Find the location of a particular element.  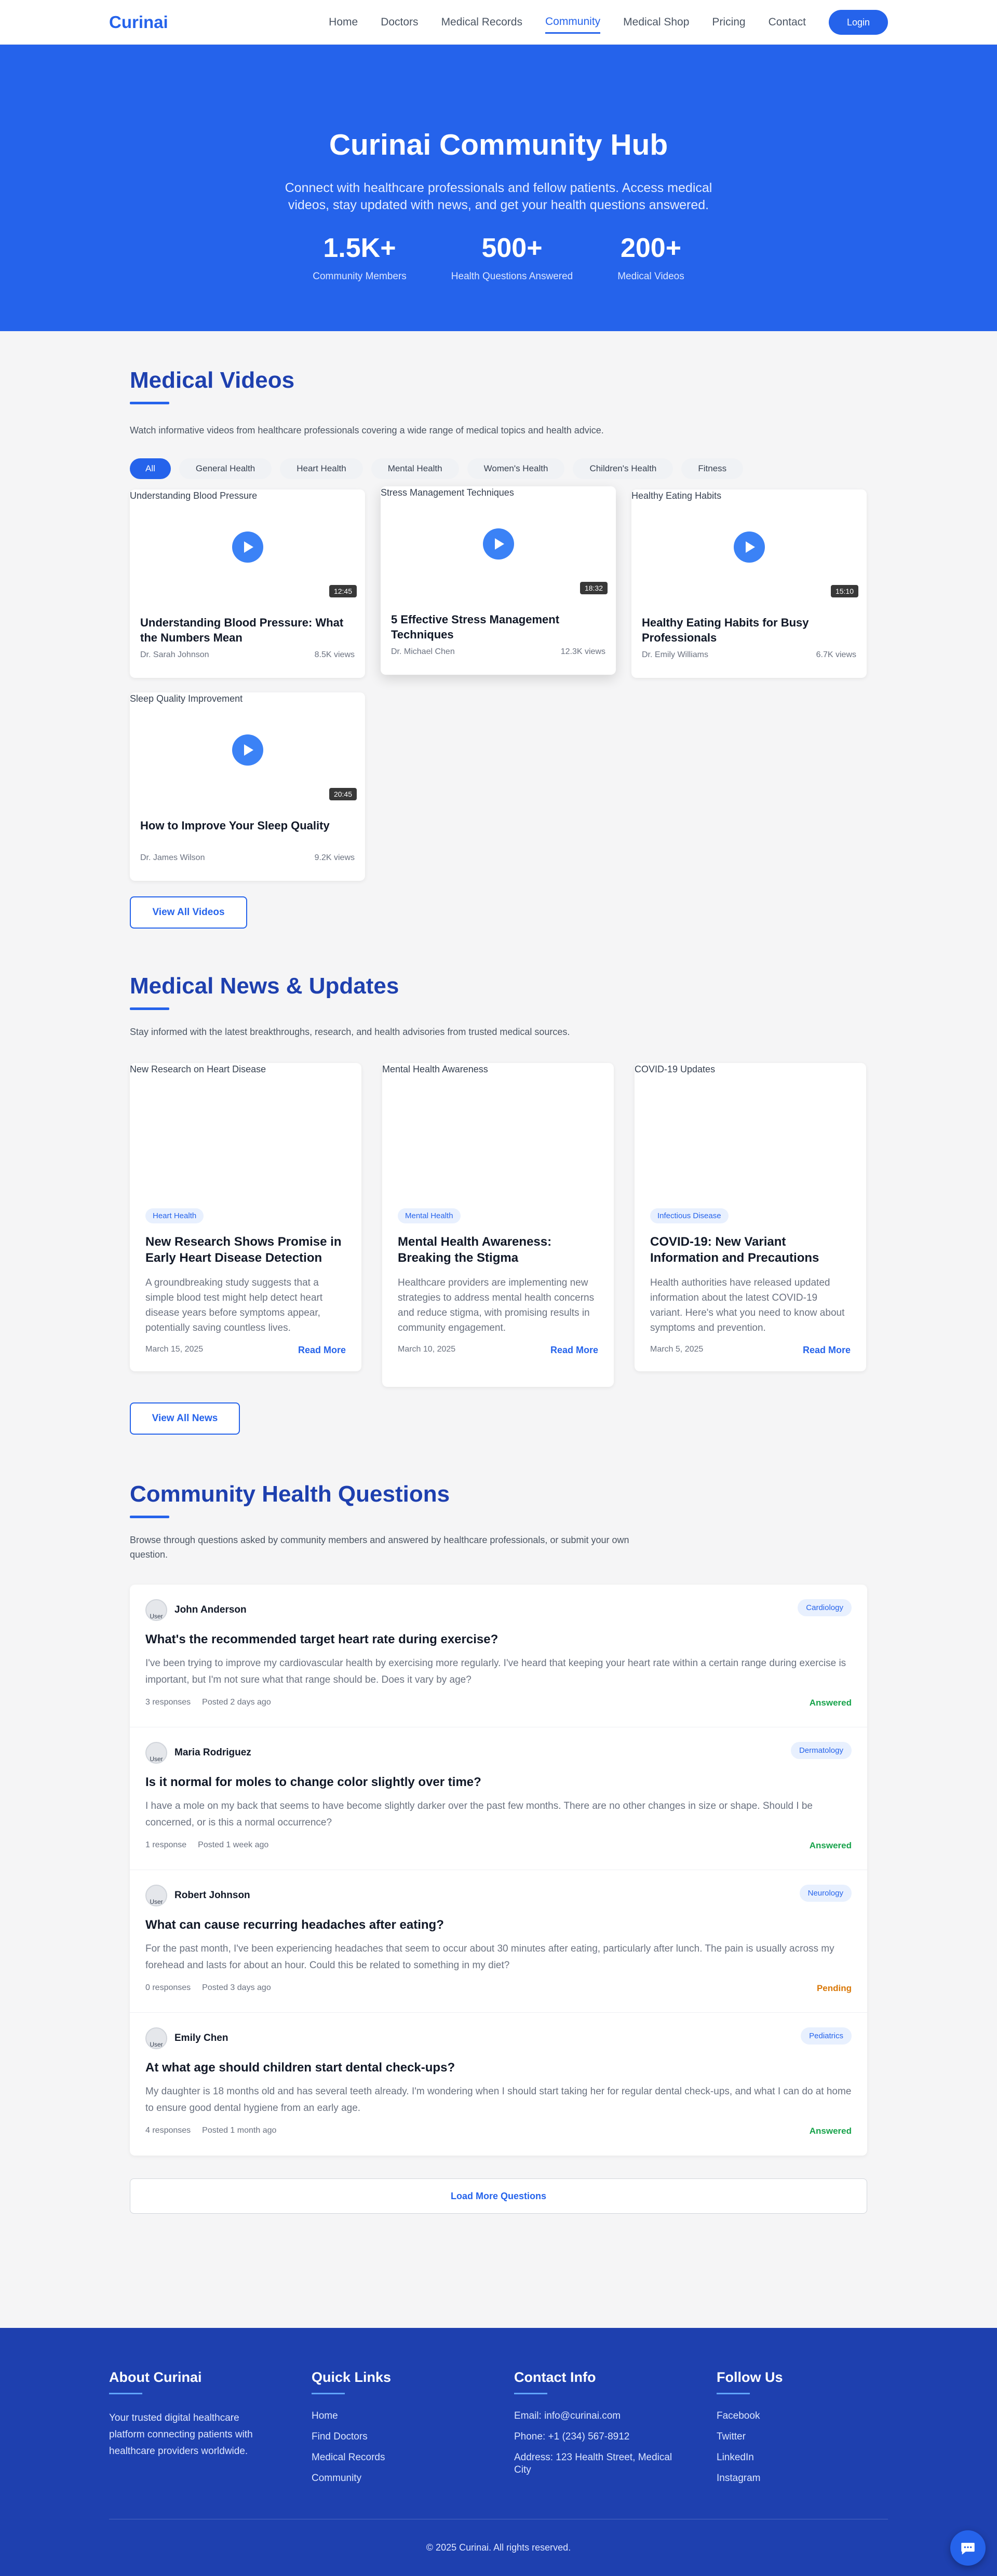

thumbnail-alt-text: Understanding Blood Pressure is located at coordinates (194, 495).